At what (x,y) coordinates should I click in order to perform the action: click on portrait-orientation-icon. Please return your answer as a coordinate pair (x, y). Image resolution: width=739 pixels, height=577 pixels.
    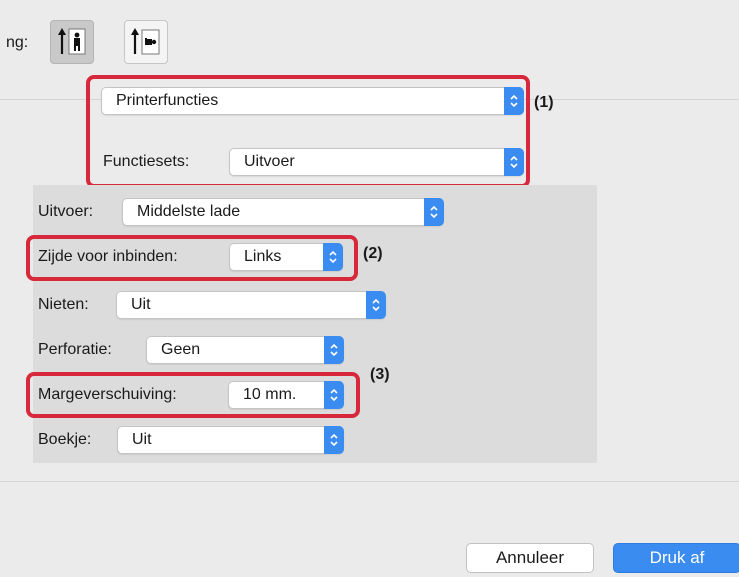
    Looking at the image, I should click on (72, 41).